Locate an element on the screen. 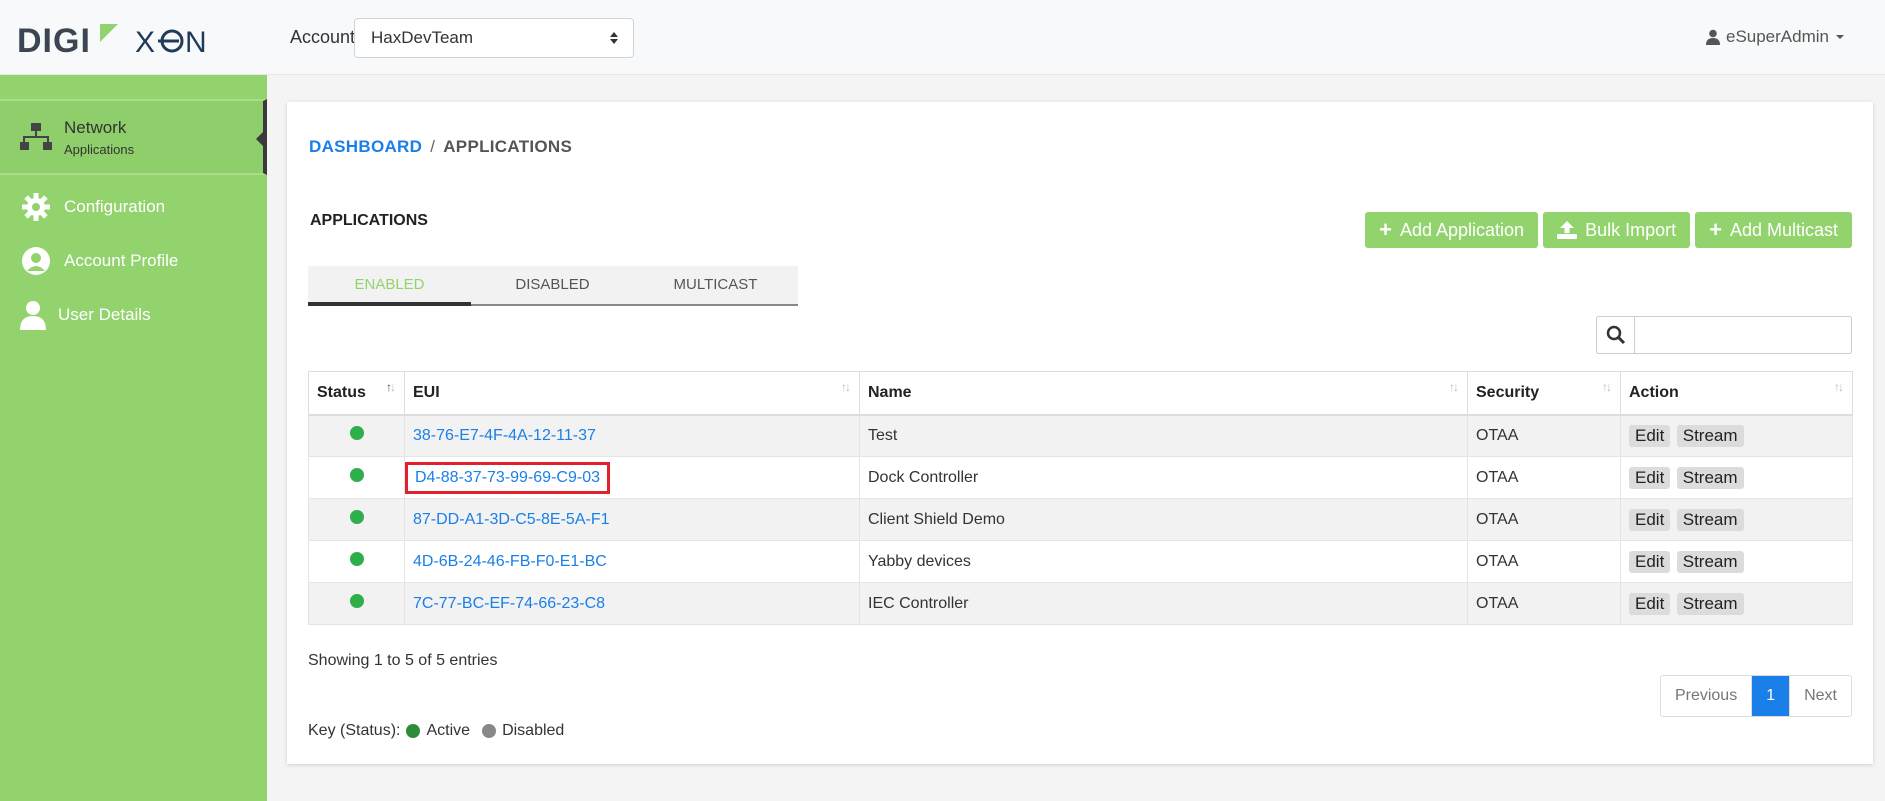 The image size is (1885, 801). add-application-button: + Add Application is located at coordinates (1452, 230).